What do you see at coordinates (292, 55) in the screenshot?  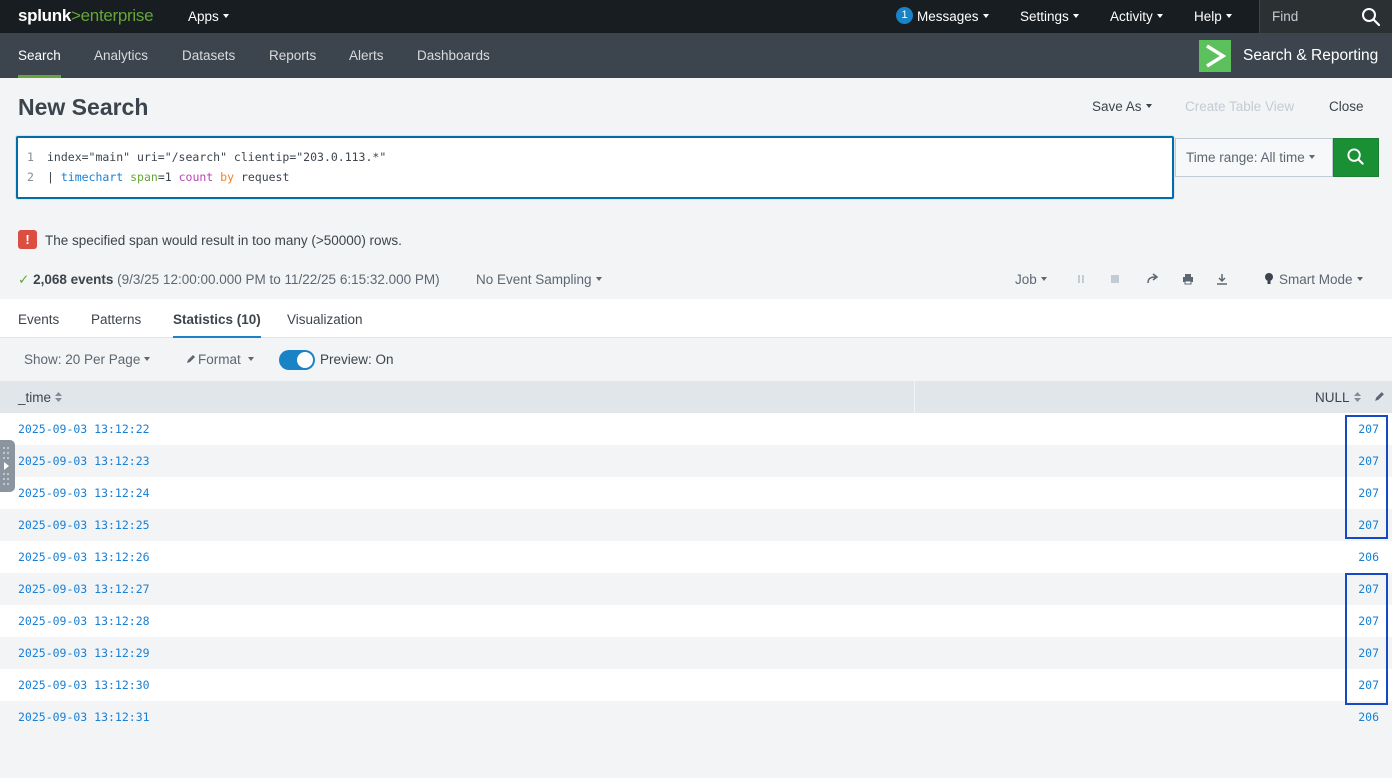 I see `tab-reports: Reports` at bounding box center [292, 55].